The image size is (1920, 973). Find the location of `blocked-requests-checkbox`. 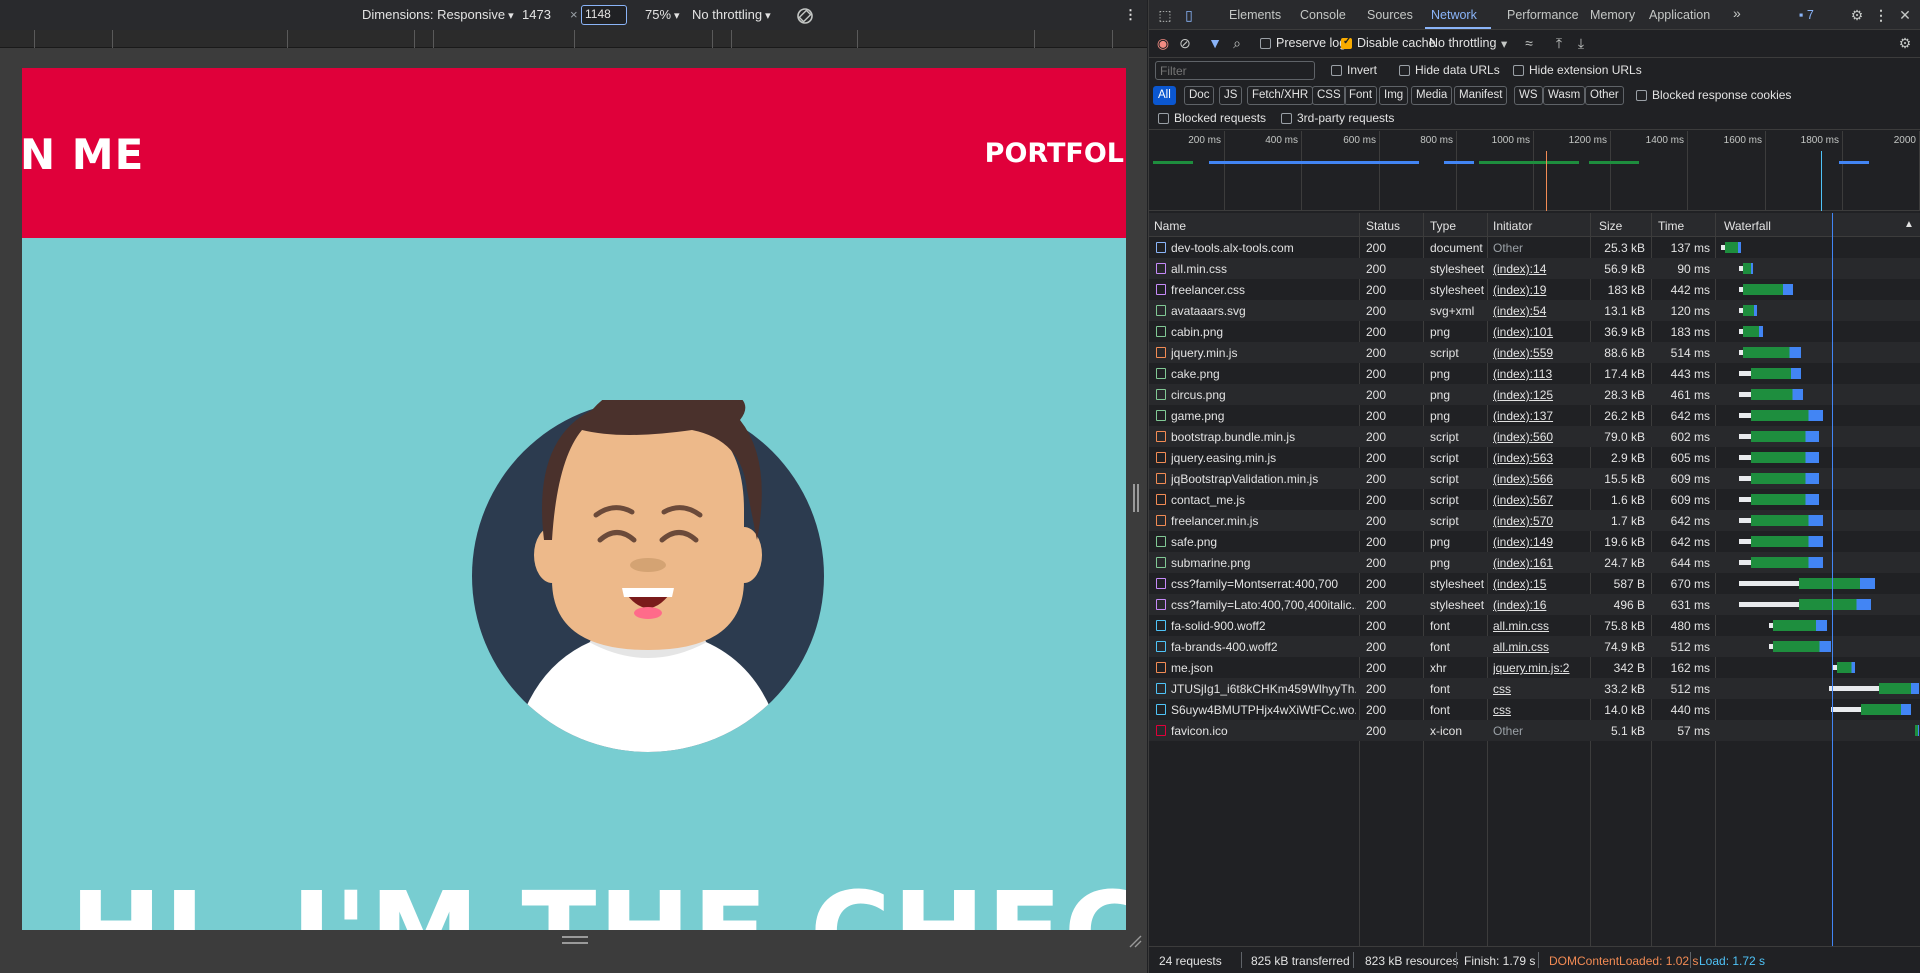

blocked-requests-checkbox is located at coordinates (1163, 118).